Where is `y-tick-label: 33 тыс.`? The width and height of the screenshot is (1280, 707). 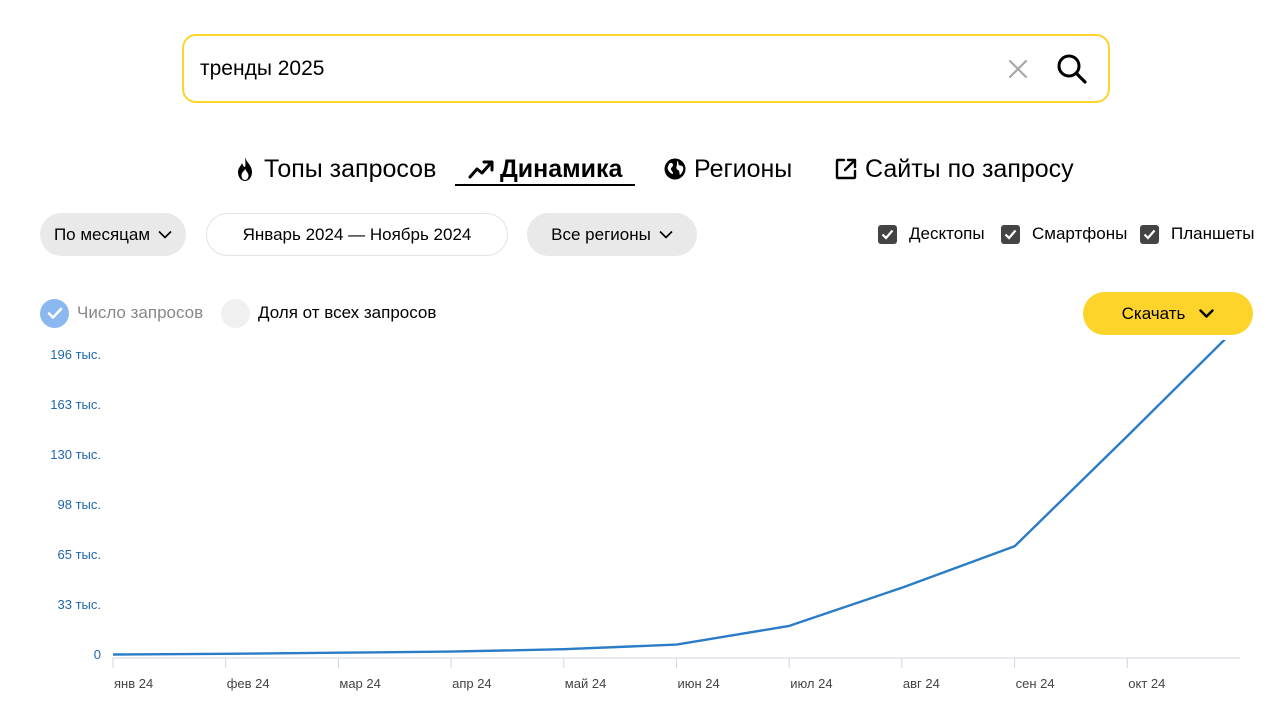
y-tick-label: 33 тыс. is located at coordinates (79, 604).